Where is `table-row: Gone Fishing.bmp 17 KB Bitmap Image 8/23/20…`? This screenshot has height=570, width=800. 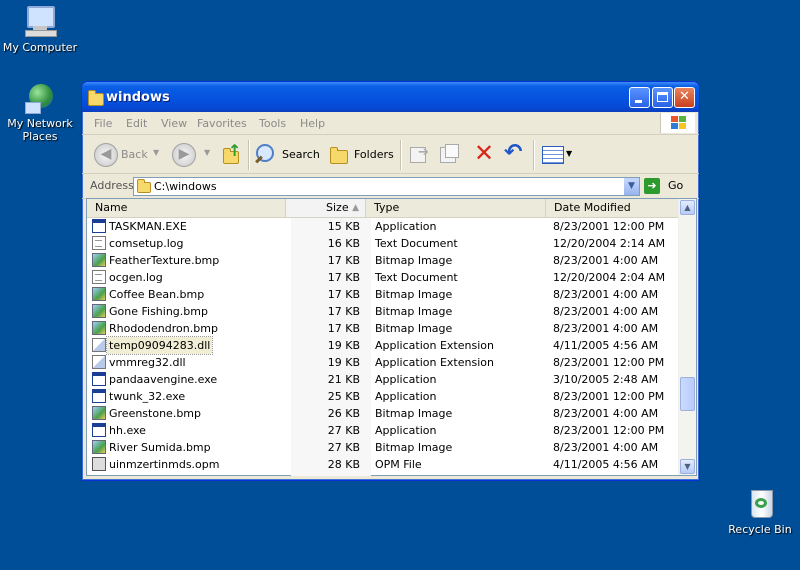
table-row: Gone Fishing.bmp 17 KB Bitmap Image 8/23/20… is located at coordinates (383, 311).